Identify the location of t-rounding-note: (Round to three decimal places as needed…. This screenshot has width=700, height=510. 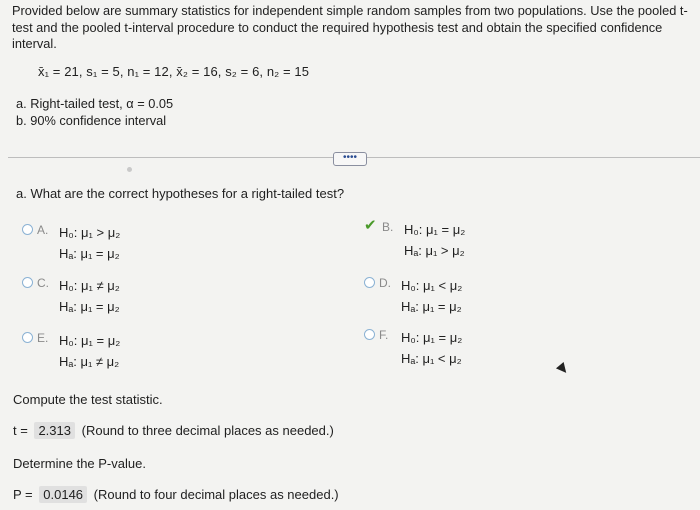
(207, 430).